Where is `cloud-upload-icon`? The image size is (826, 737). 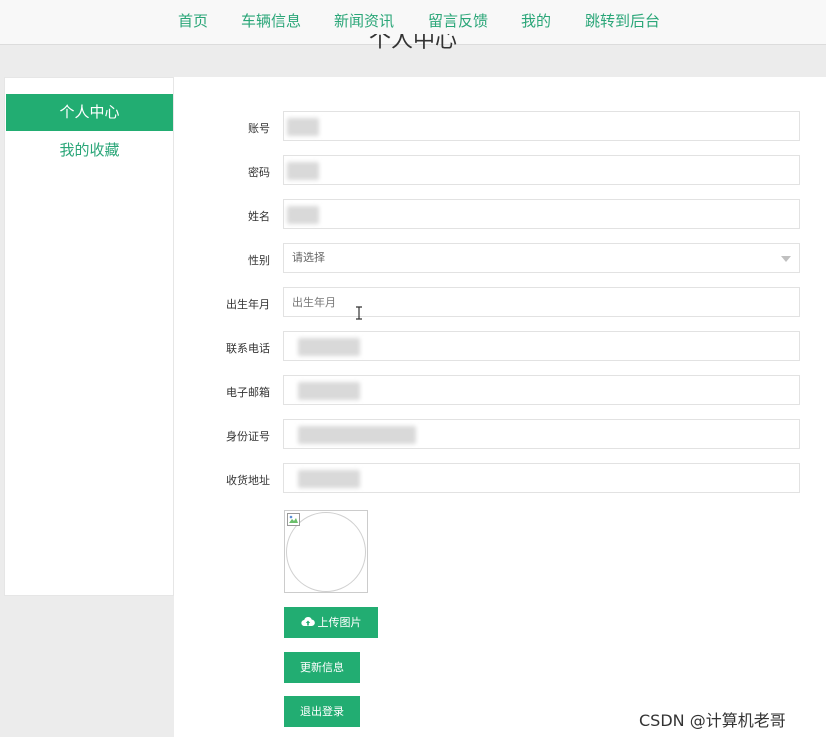
cloud-upload-icon is located at coordinates (307, 622).